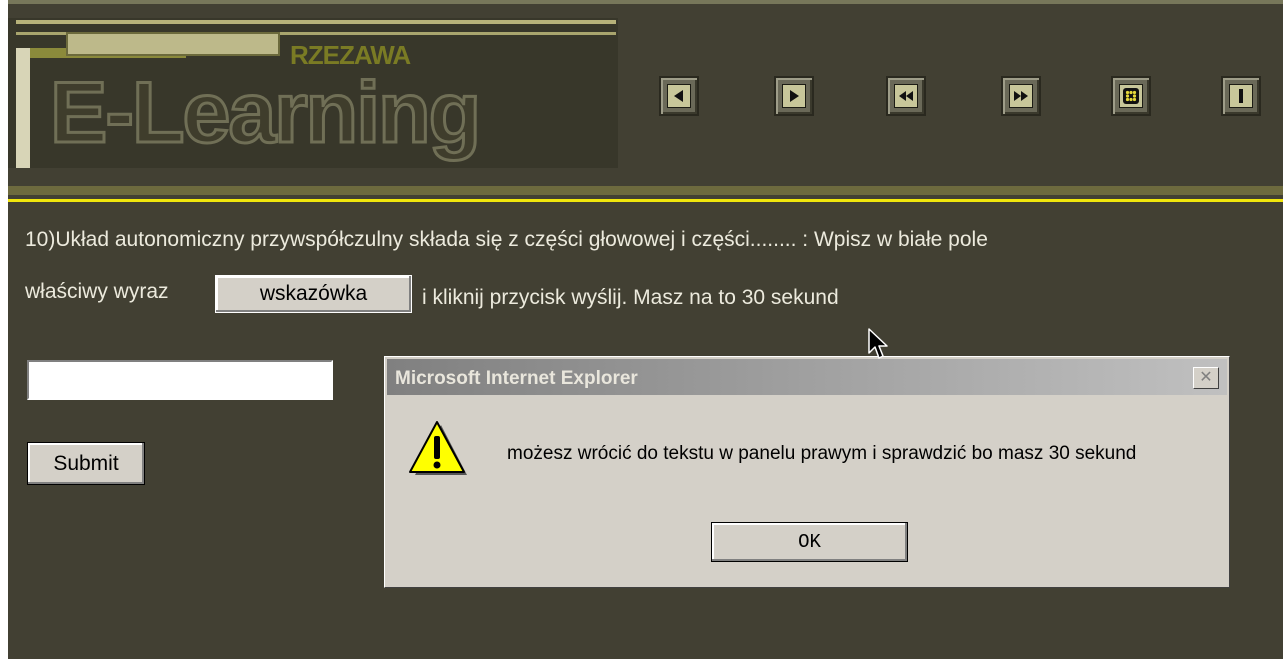  I want to click on dialog-title: Microsoft Internet Explorer, so click(516, 378).